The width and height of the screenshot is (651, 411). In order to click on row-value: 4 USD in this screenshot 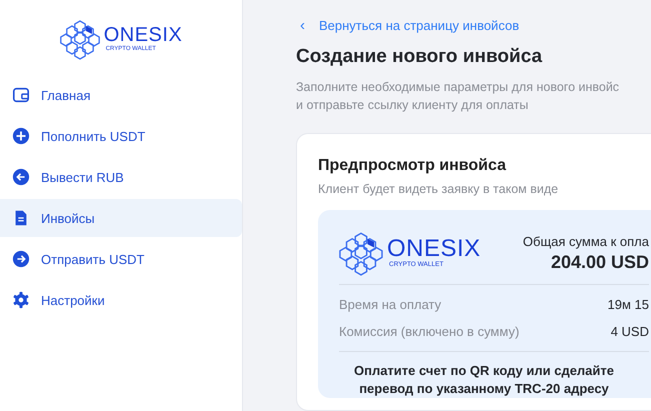, I will do `click(629, 331)`.